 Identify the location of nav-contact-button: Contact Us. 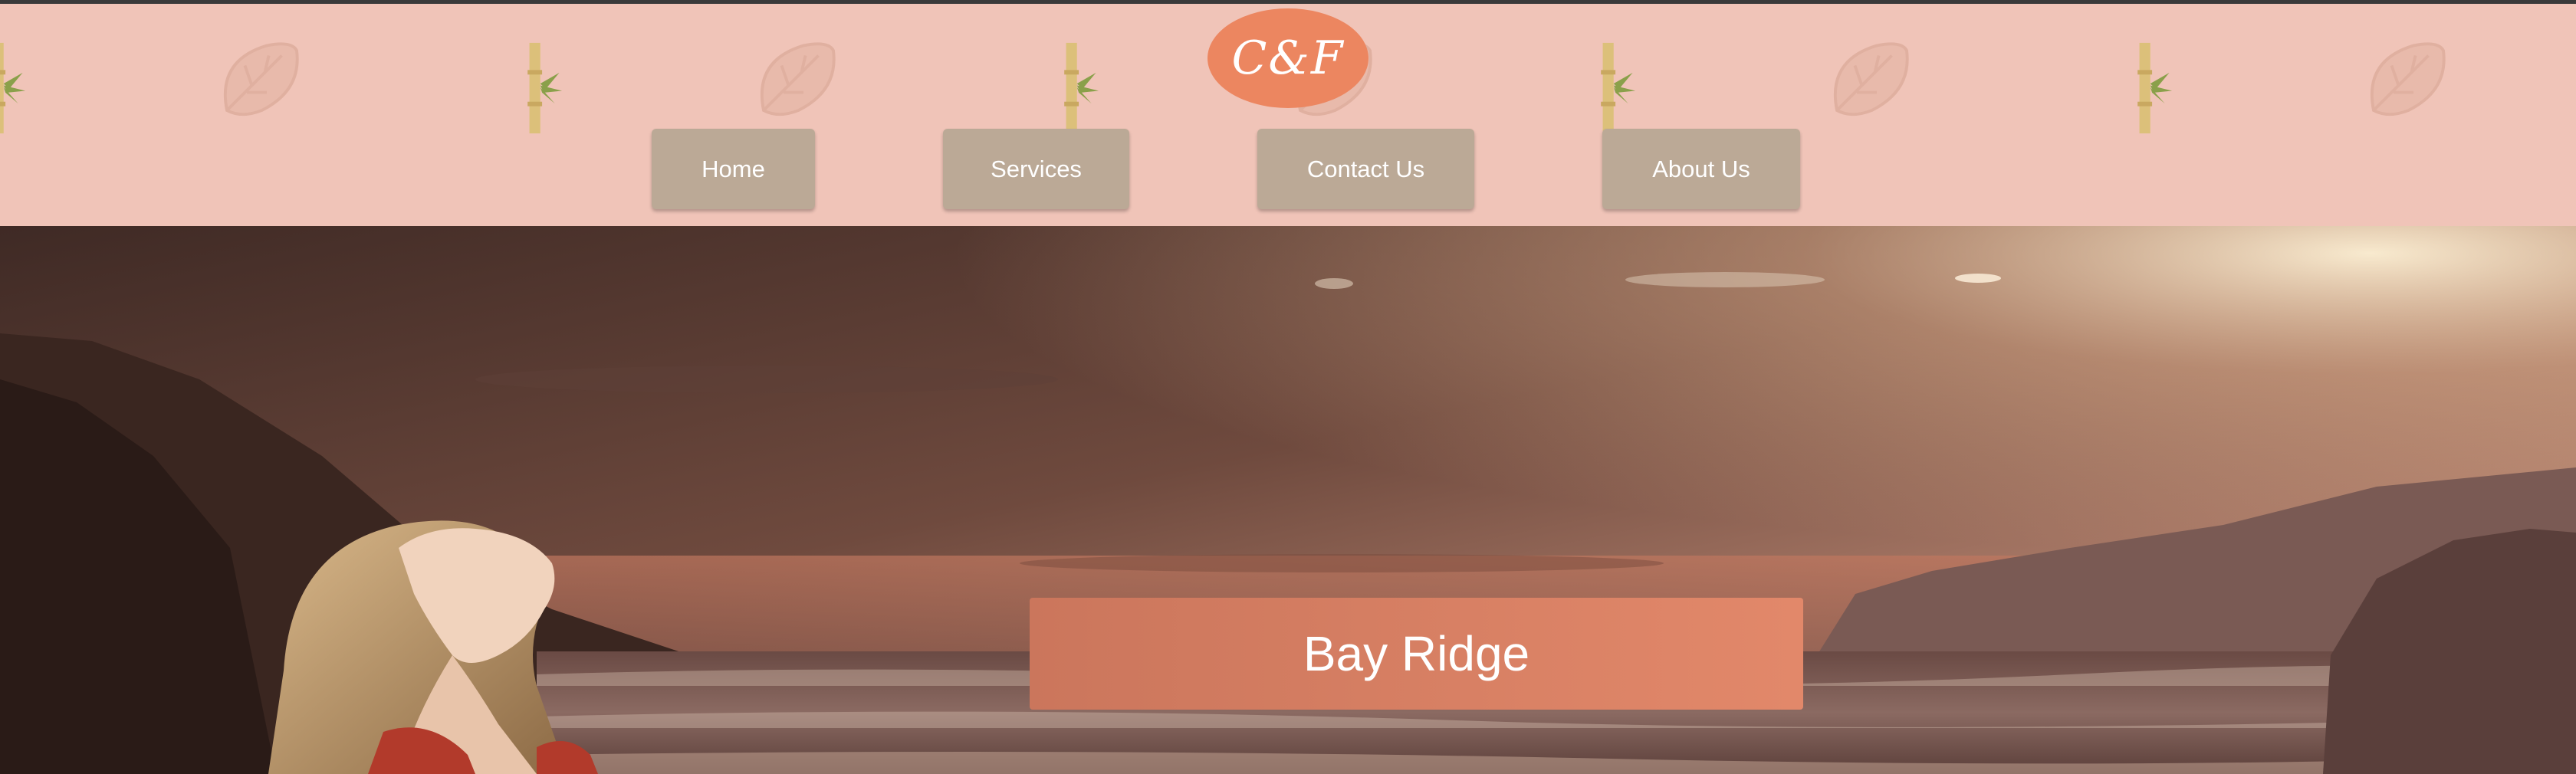
(1366, 169).